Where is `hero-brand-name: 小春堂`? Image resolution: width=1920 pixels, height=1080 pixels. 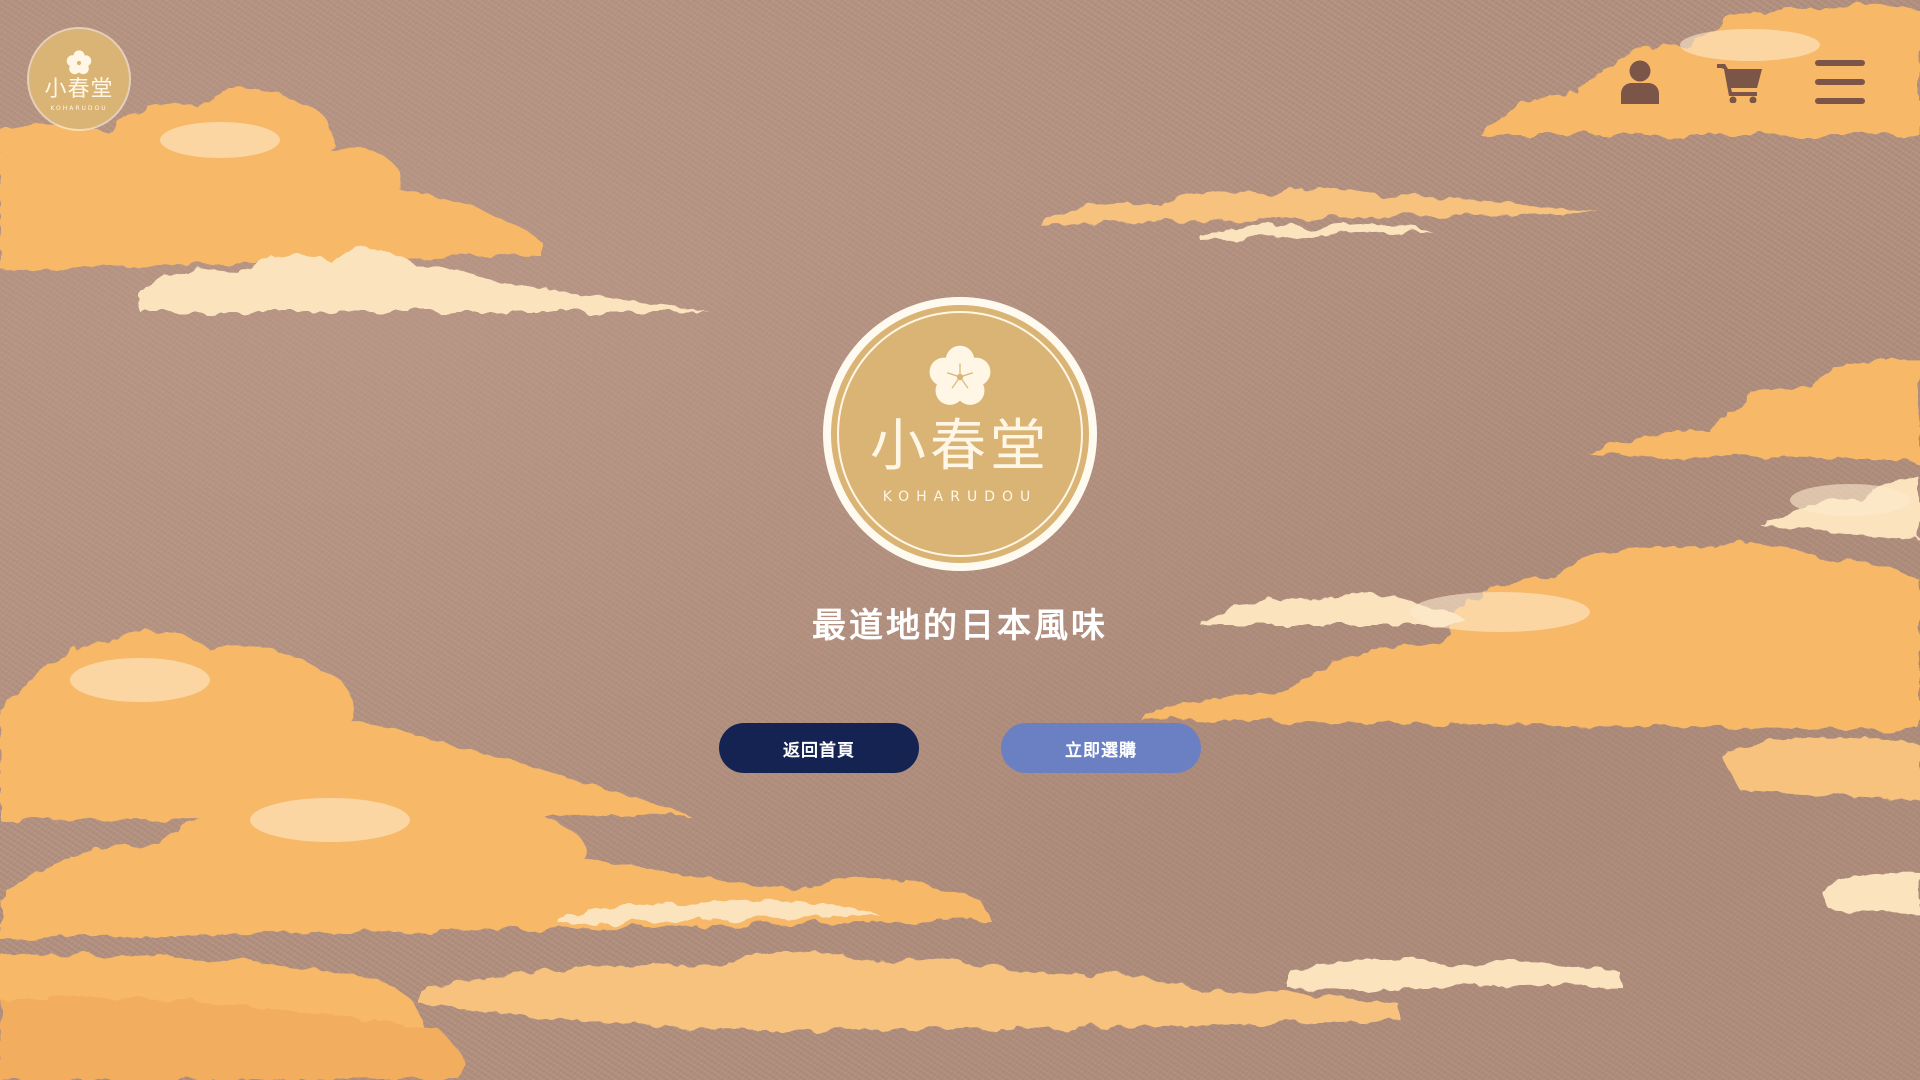 hero-brand-name: 小春堂 is located at coordinates (960, 446).